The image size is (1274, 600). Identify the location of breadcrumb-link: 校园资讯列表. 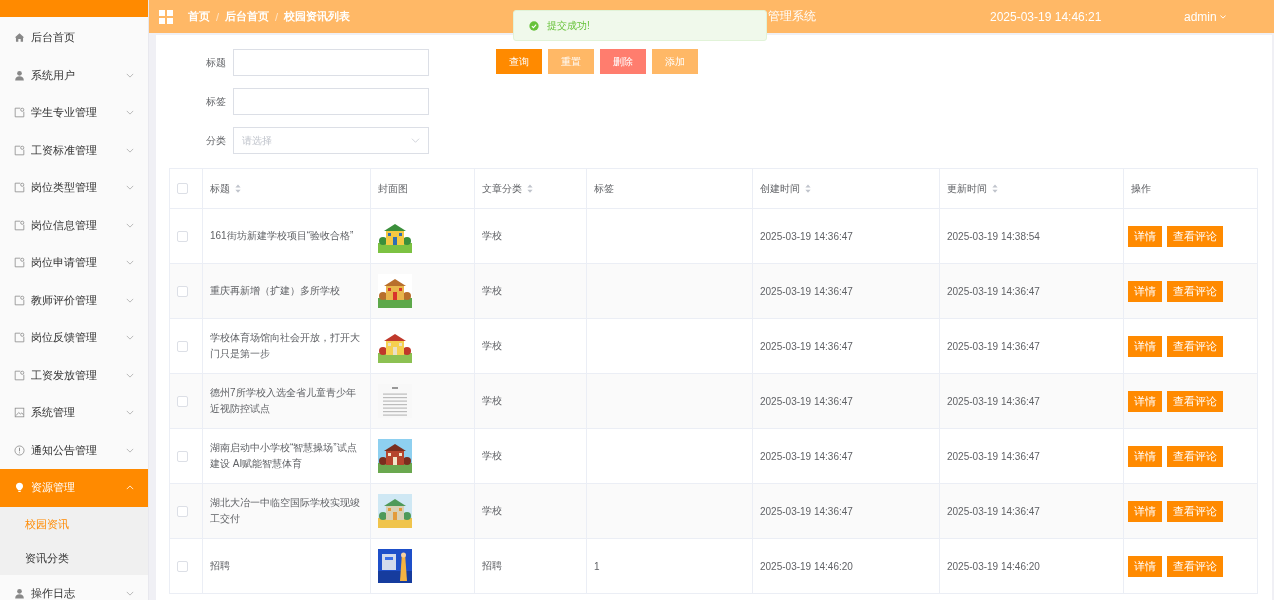
(317, 16).